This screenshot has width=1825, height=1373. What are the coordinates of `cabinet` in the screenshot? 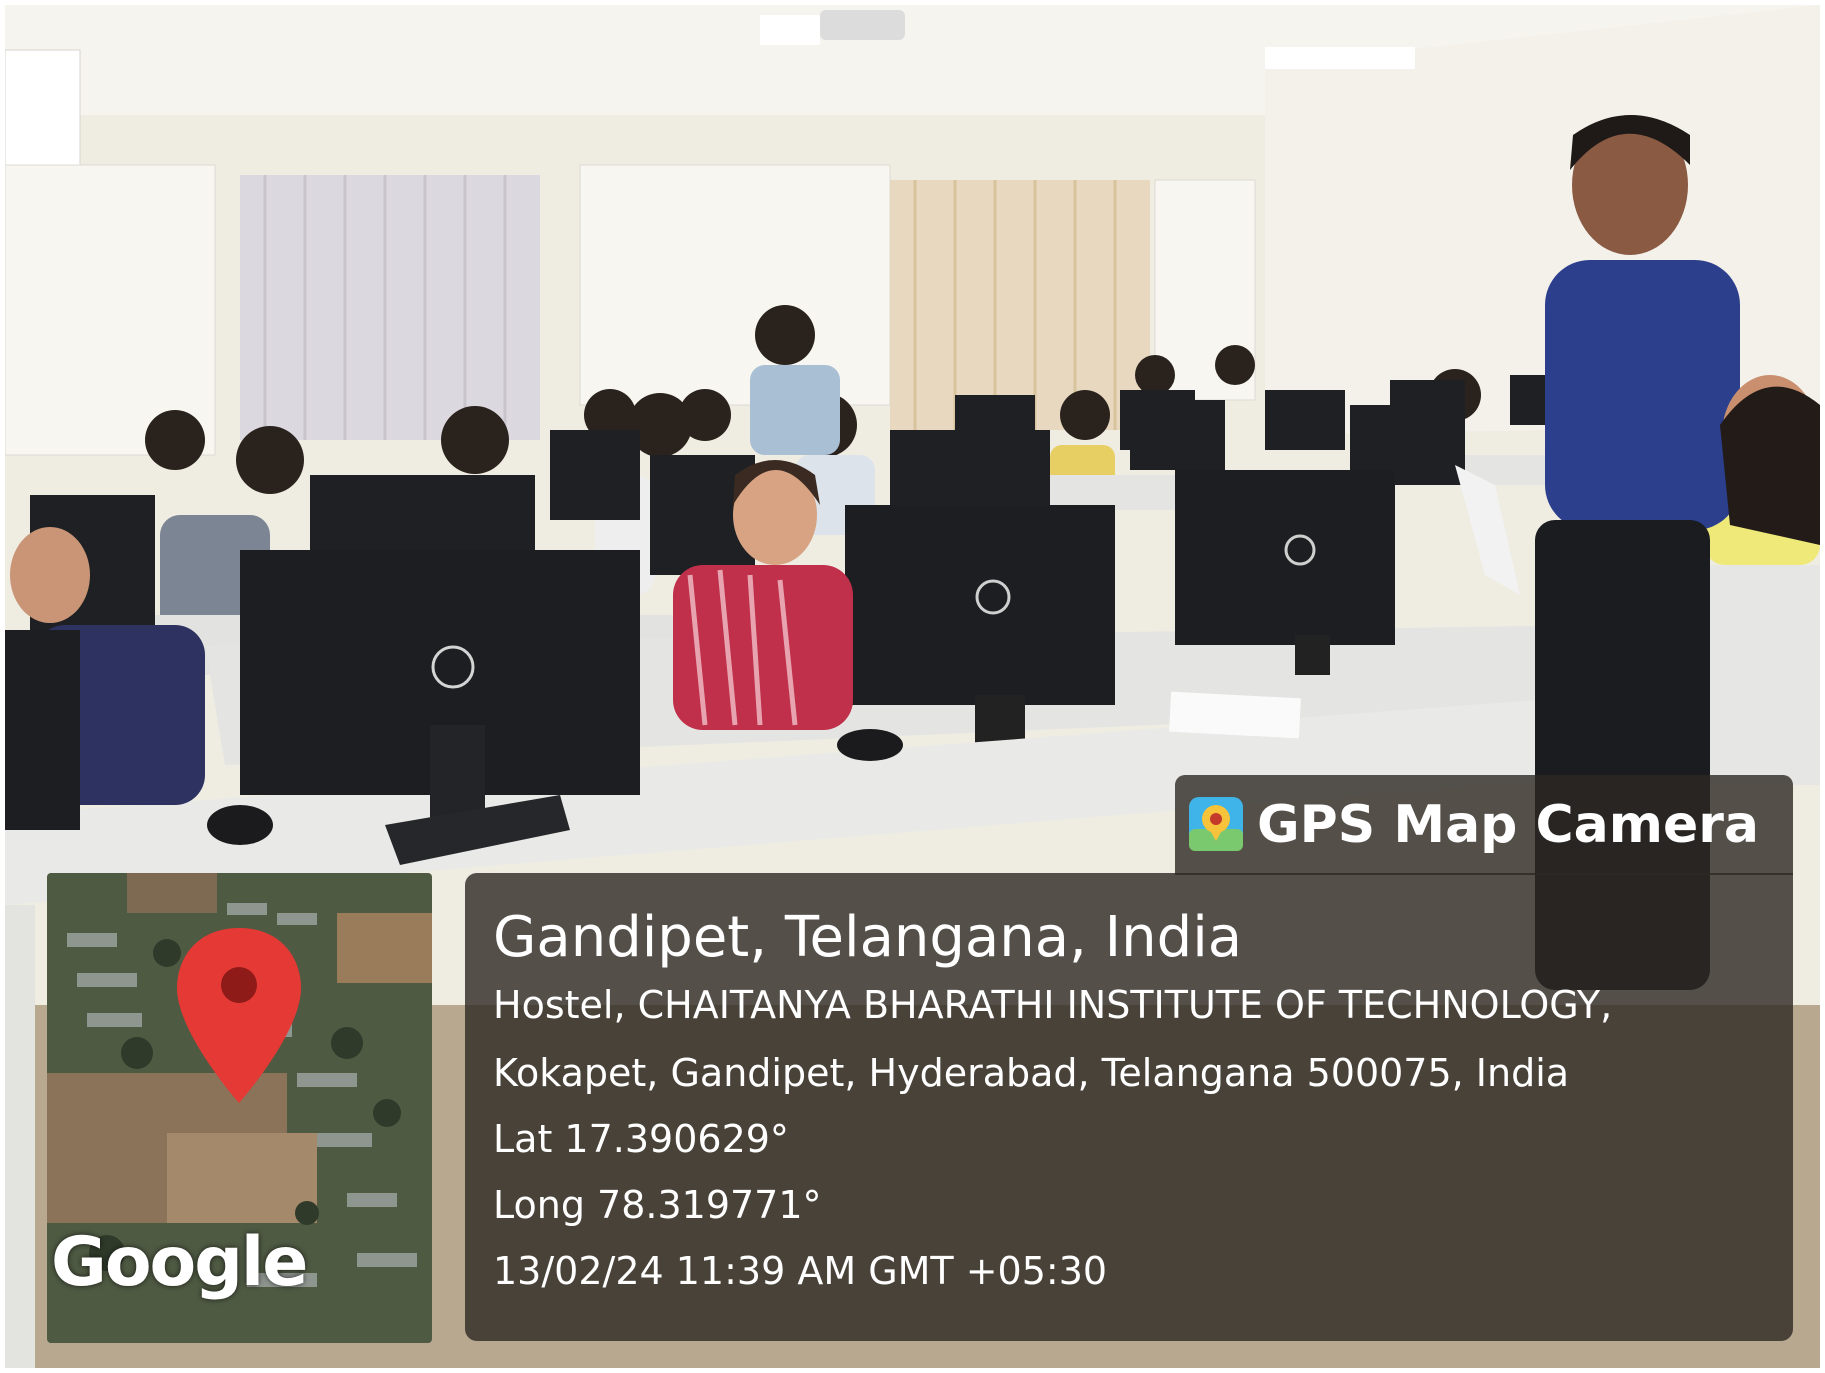 It's located at (735, 285).